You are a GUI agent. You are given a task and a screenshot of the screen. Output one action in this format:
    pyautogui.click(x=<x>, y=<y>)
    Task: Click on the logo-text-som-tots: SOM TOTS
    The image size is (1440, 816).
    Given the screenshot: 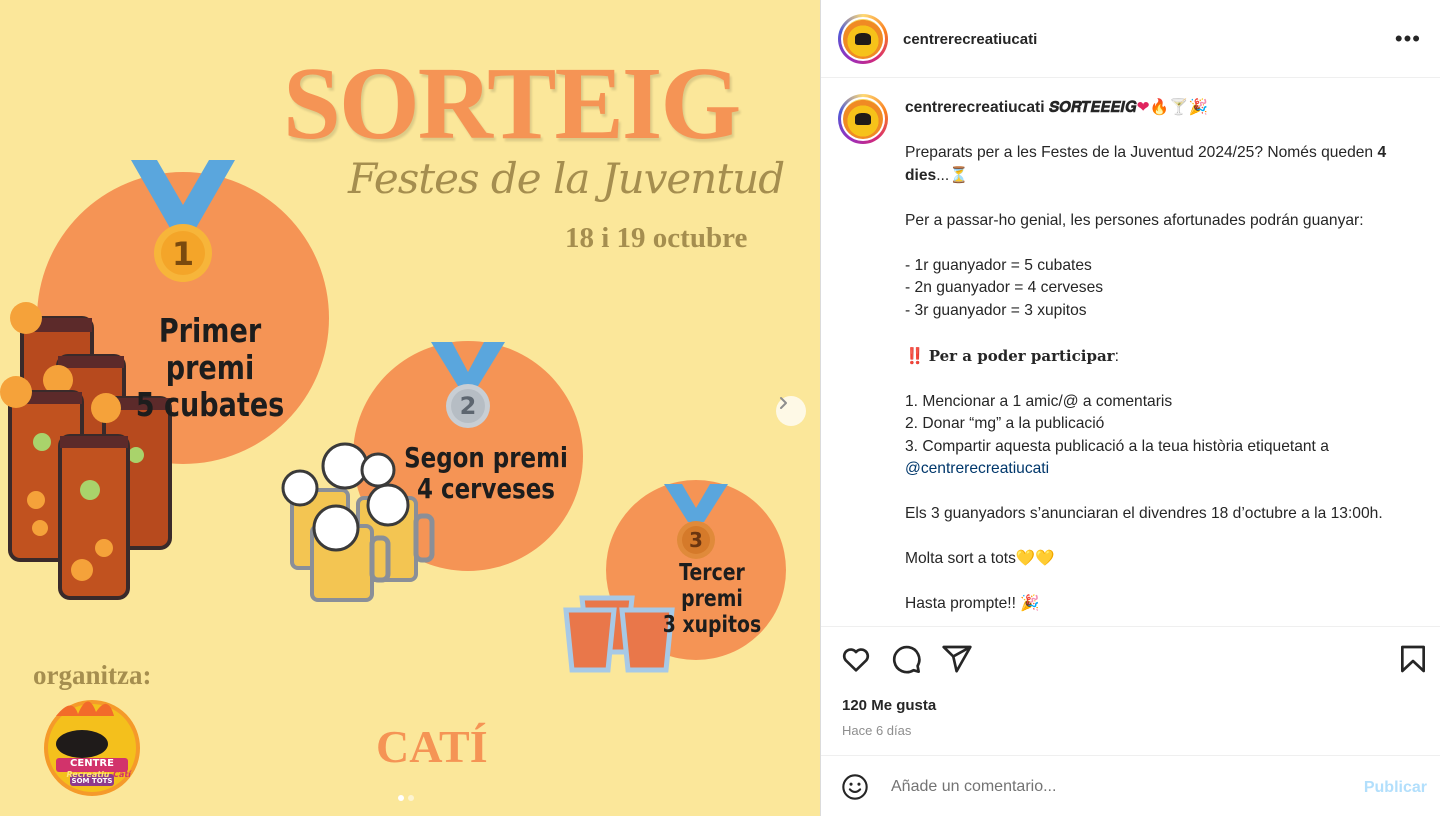 What is the action you would take?
    pyautogui.click(x=92, y=781)
    